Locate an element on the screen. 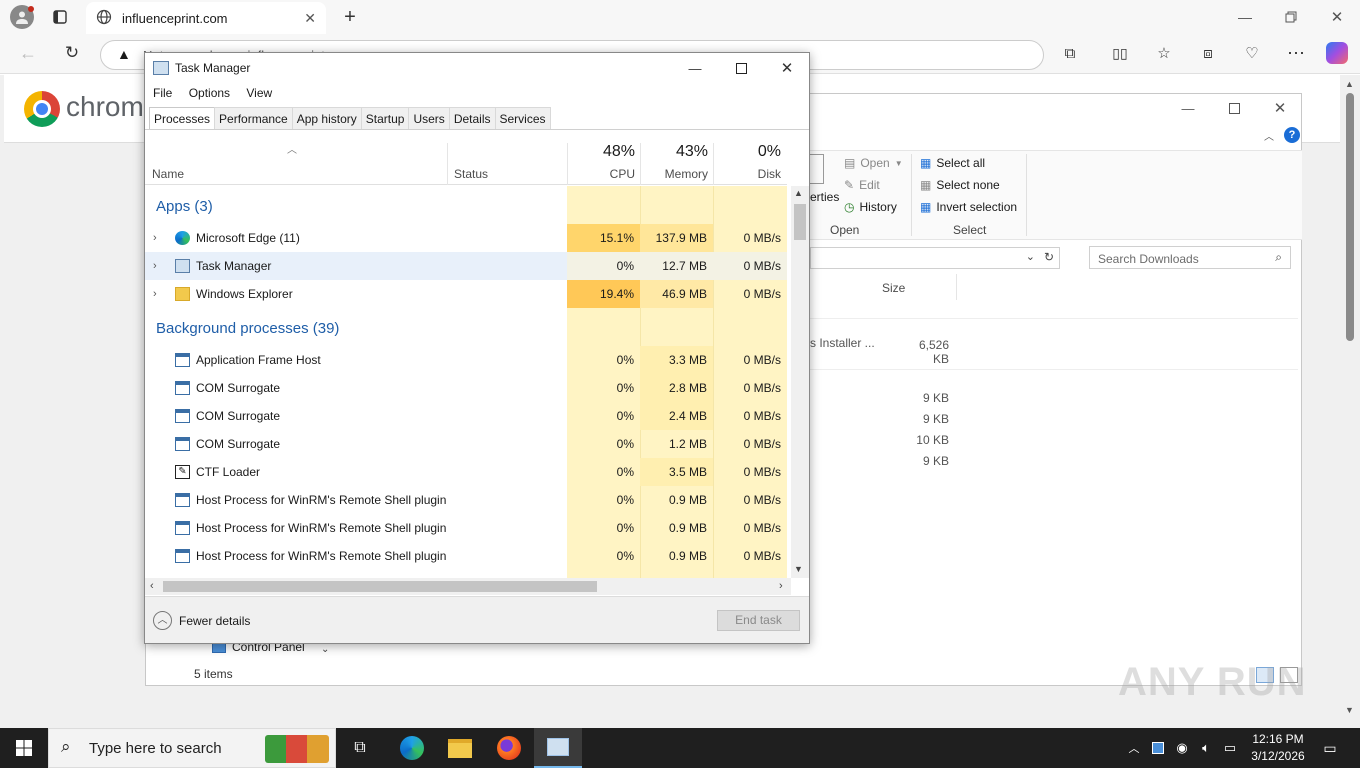  copilot-icon is located at coordinates (1337, 53).